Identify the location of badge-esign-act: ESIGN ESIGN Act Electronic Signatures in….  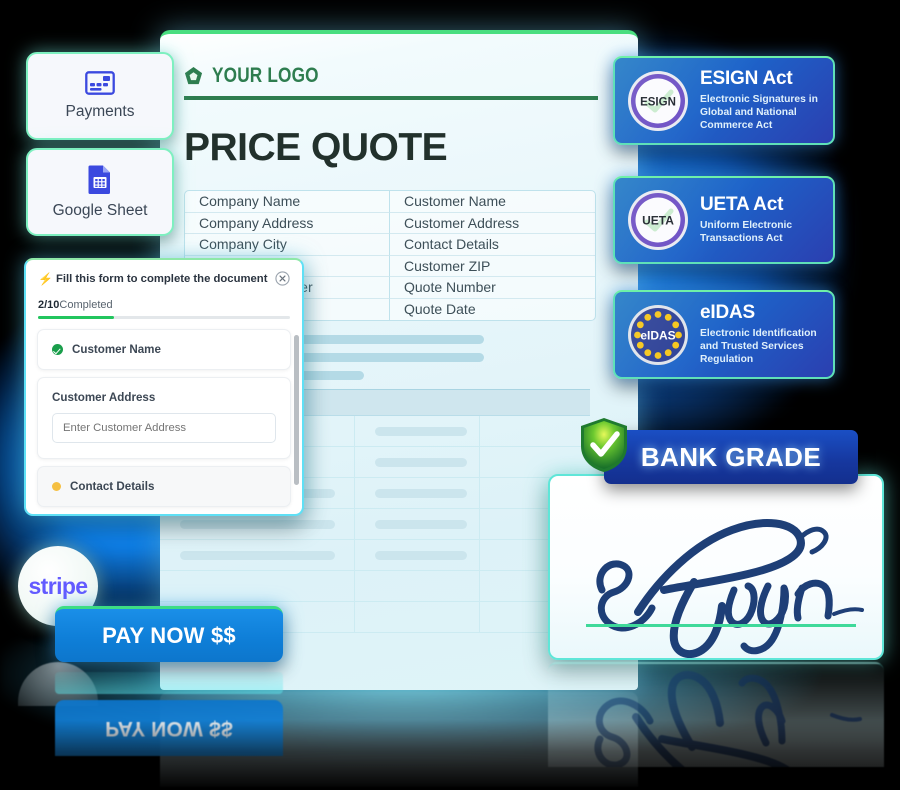
(724, 101).